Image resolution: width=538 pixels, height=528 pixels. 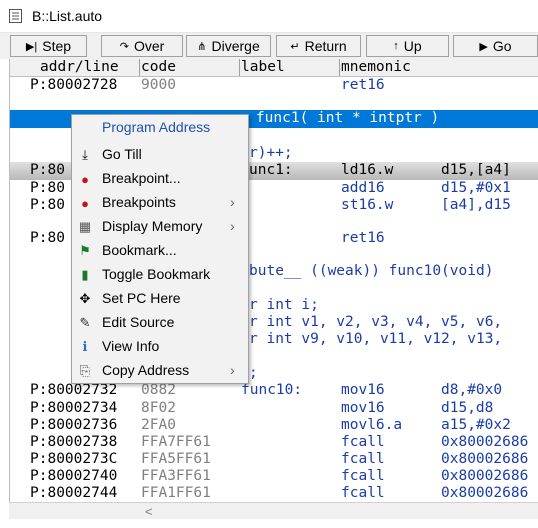 What do you see at coordinates (48, 46) in the screenshot?
I see `step-button: ▶| Step` at bounding box center [48, 46].